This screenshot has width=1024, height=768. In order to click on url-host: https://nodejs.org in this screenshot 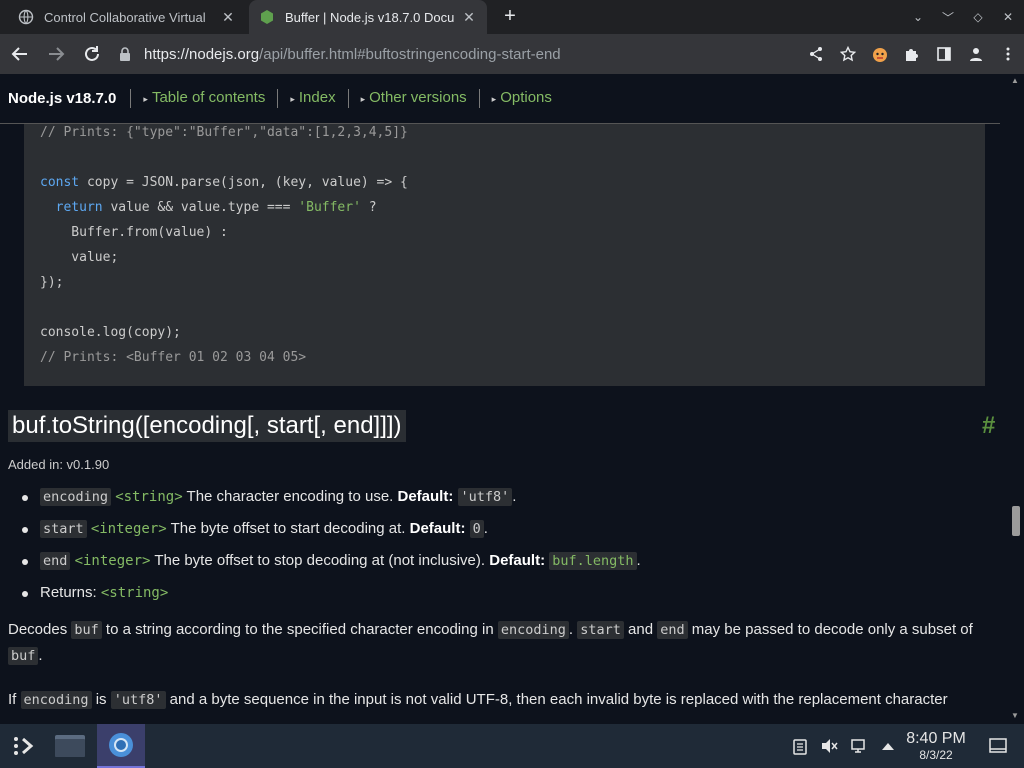, I will do `click(202, 54)`.